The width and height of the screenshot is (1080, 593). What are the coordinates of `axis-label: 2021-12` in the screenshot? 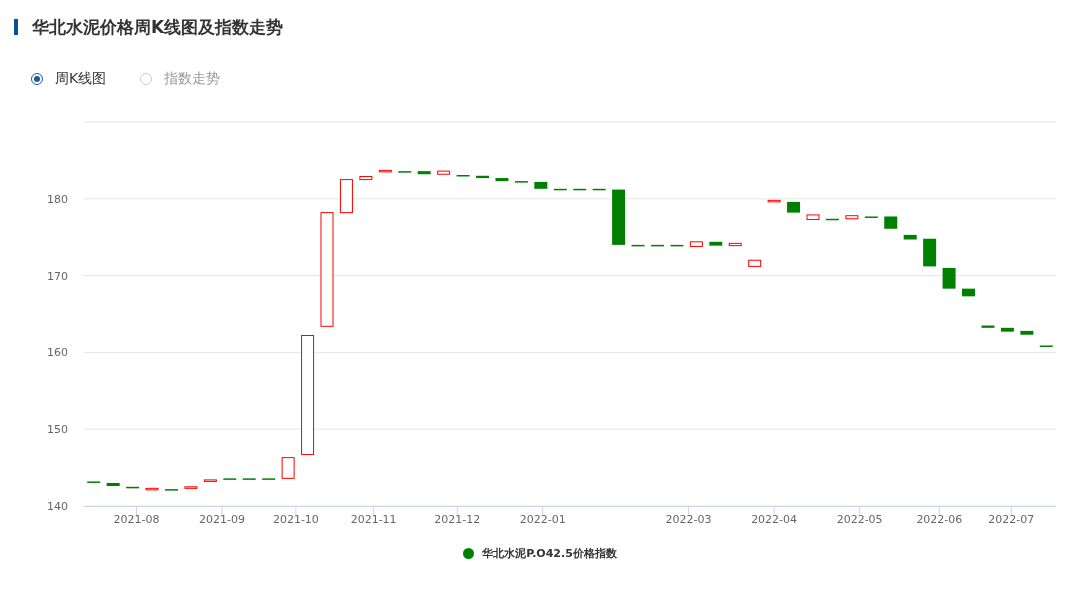 It's located at (457, 519).